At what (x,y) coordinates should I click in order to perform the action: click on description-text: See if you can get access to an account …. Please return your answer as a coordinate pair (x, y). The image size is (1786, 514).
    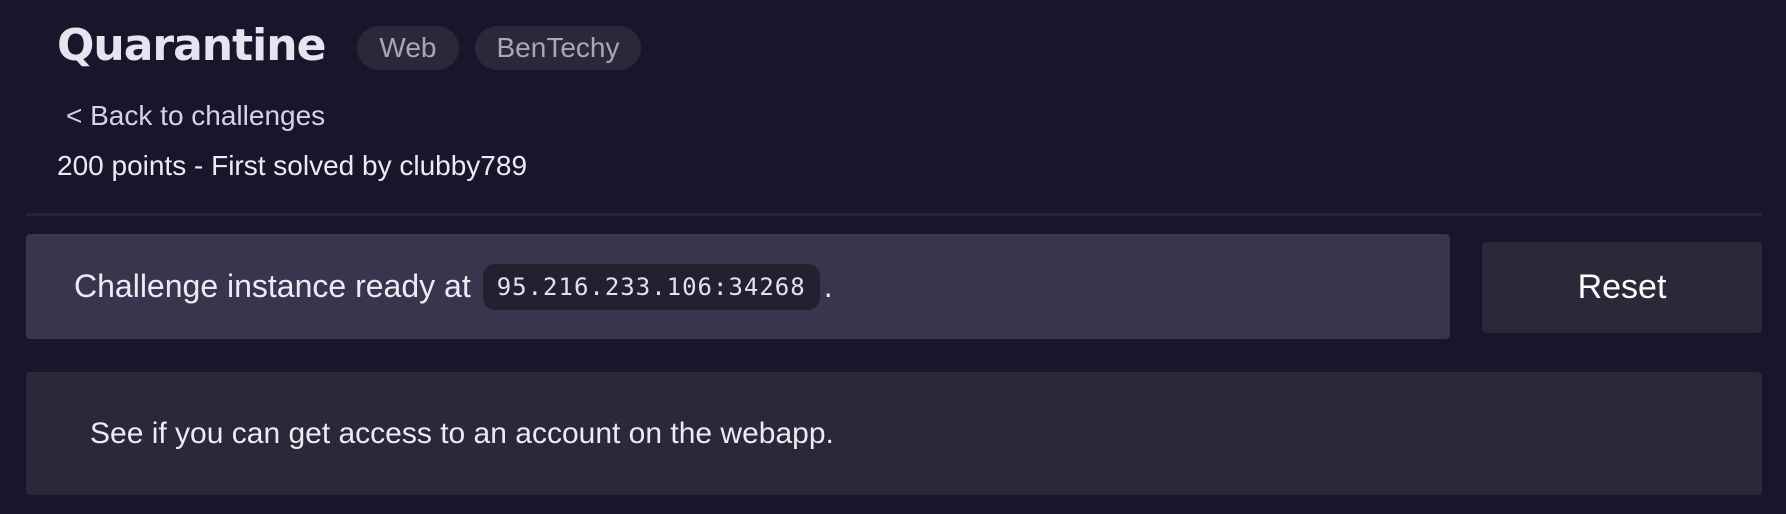
    Looking at the image, I should click on (462, 433).